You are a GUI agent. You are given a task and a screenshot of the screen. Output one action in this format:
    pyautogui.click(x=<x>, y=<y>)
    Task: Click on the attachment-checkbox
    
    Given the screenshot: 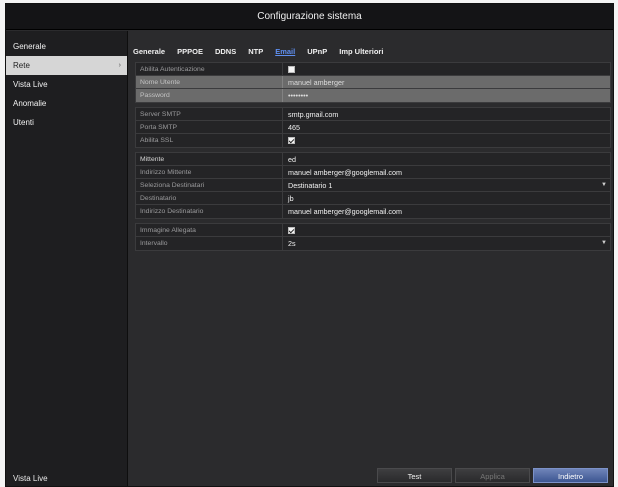 What is the action you would take?
    pyautogui.click(x=291, y=230)
    